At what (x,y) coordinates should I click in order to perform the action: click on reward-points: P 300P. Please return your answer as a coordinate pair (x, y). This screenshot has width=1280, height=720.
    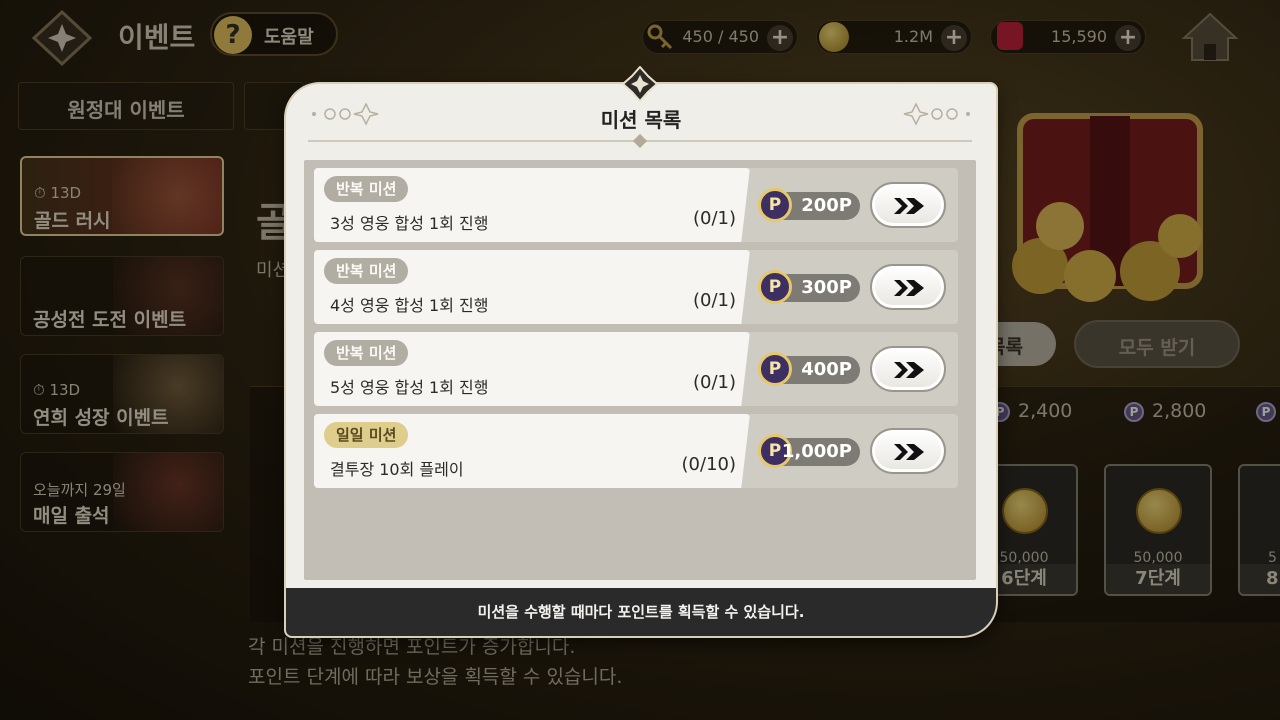
    Looking at the image, I should click on (809, 287).